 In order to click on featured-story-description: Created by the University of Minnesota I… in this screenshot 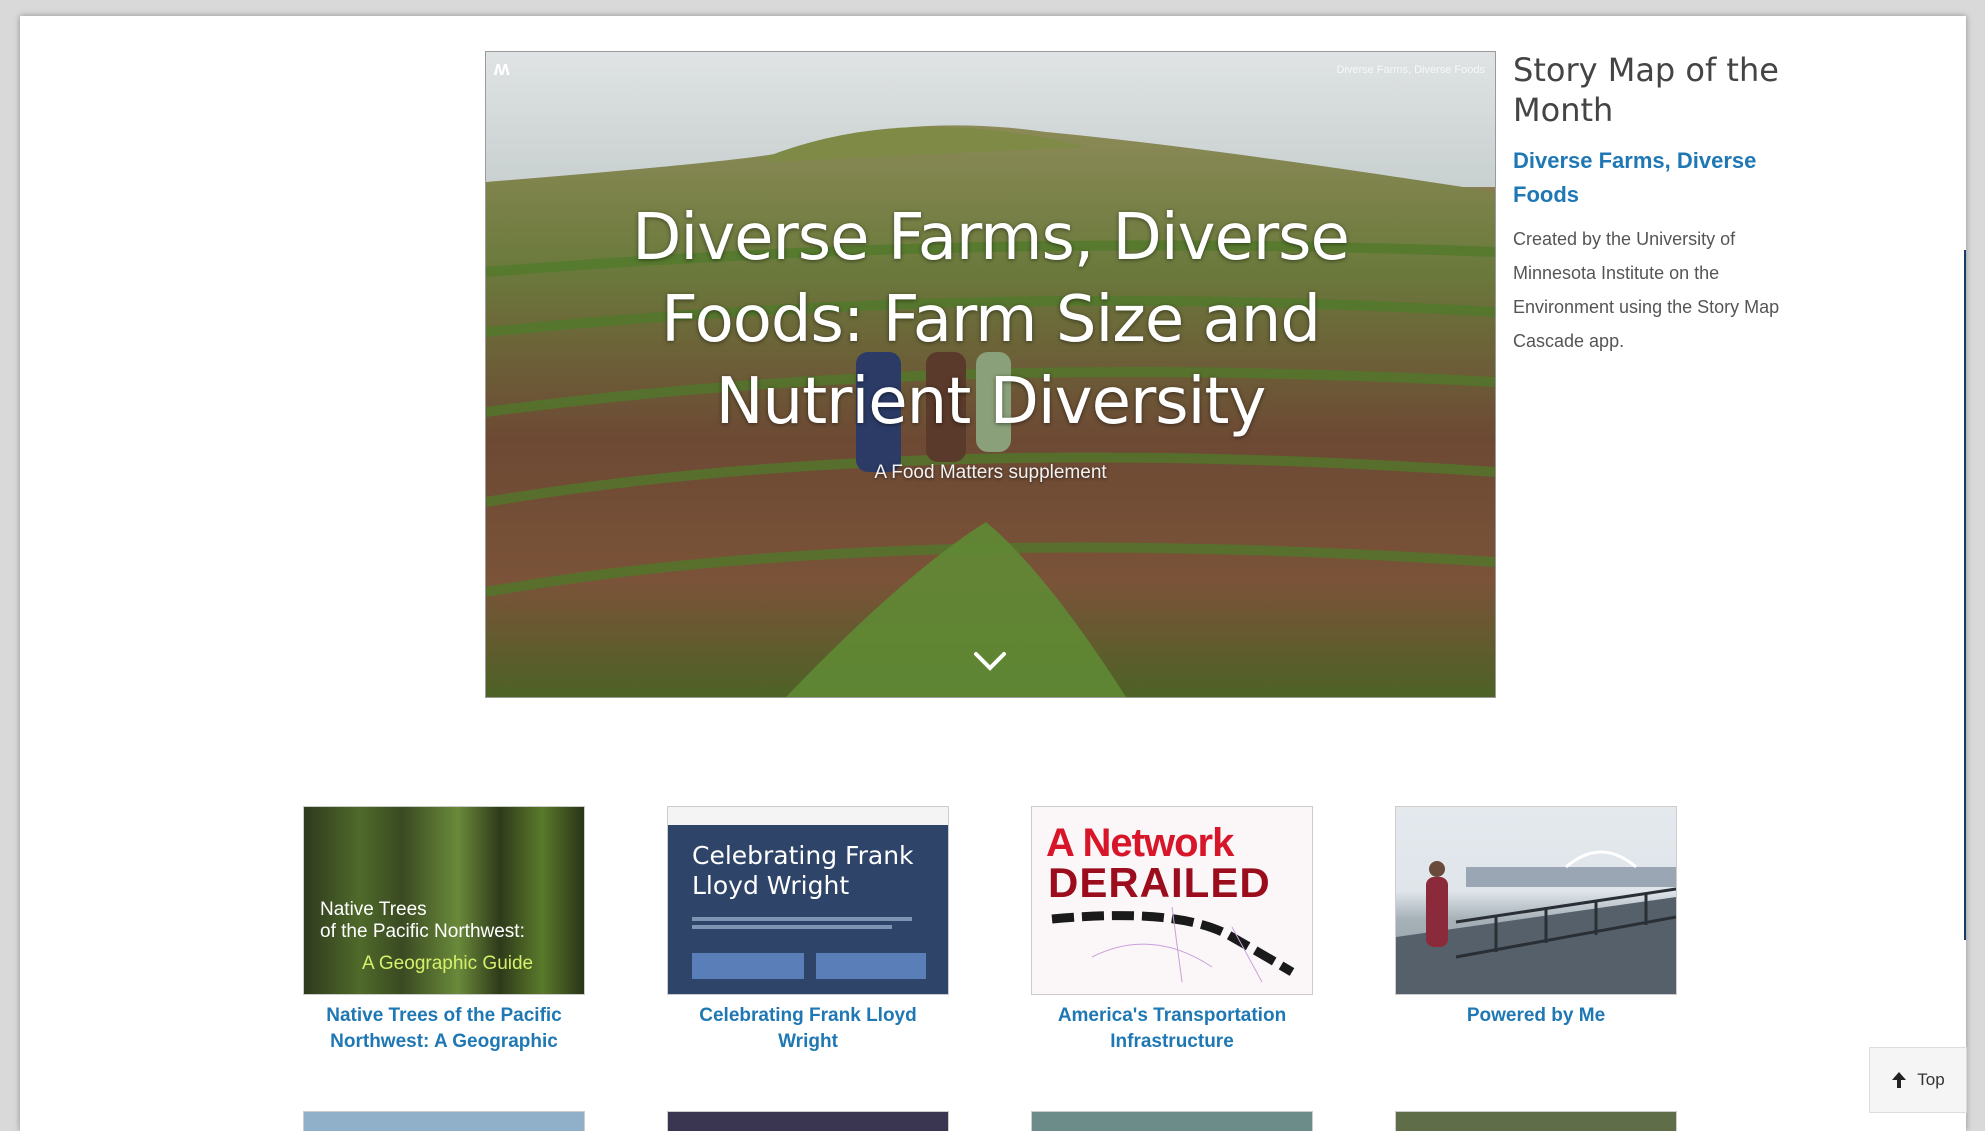, I will do `click(1646, 290)`.